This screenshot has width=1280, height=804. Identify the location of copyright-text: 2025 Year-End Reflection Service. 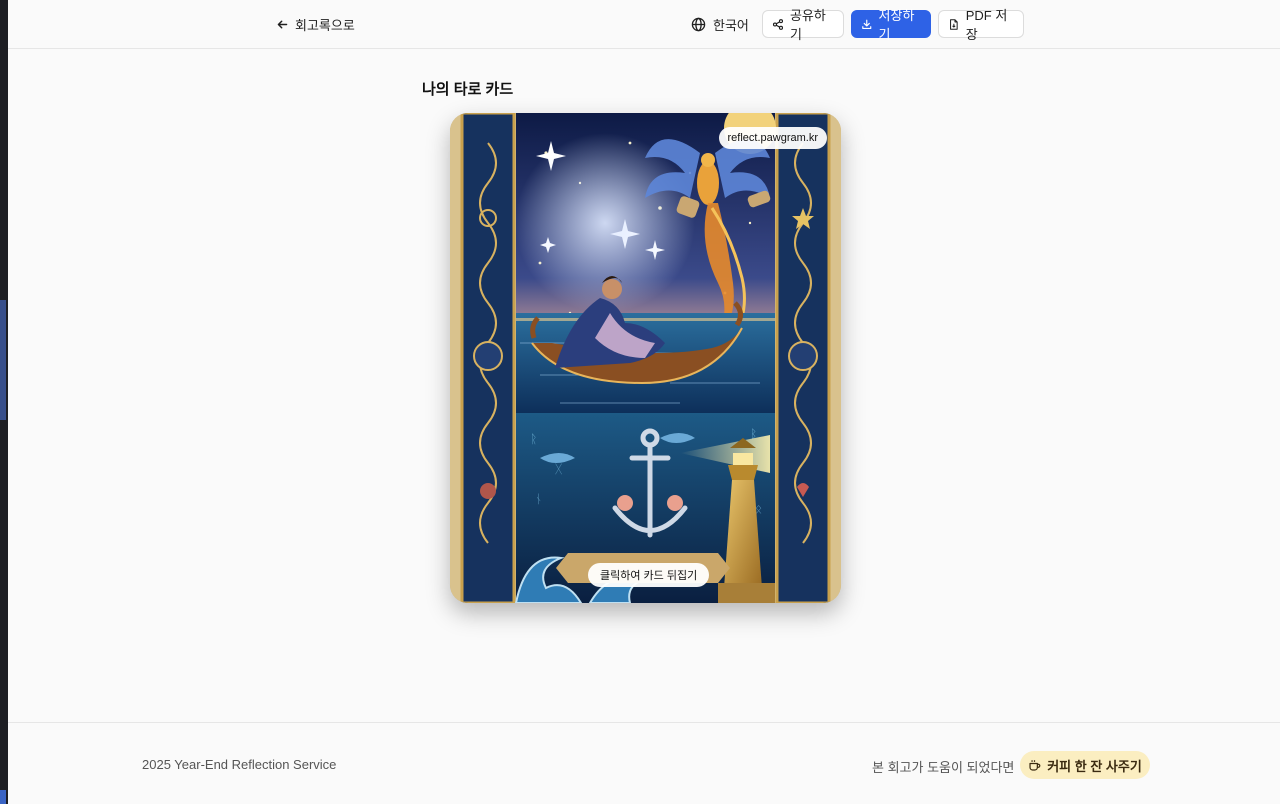
(239, 764).